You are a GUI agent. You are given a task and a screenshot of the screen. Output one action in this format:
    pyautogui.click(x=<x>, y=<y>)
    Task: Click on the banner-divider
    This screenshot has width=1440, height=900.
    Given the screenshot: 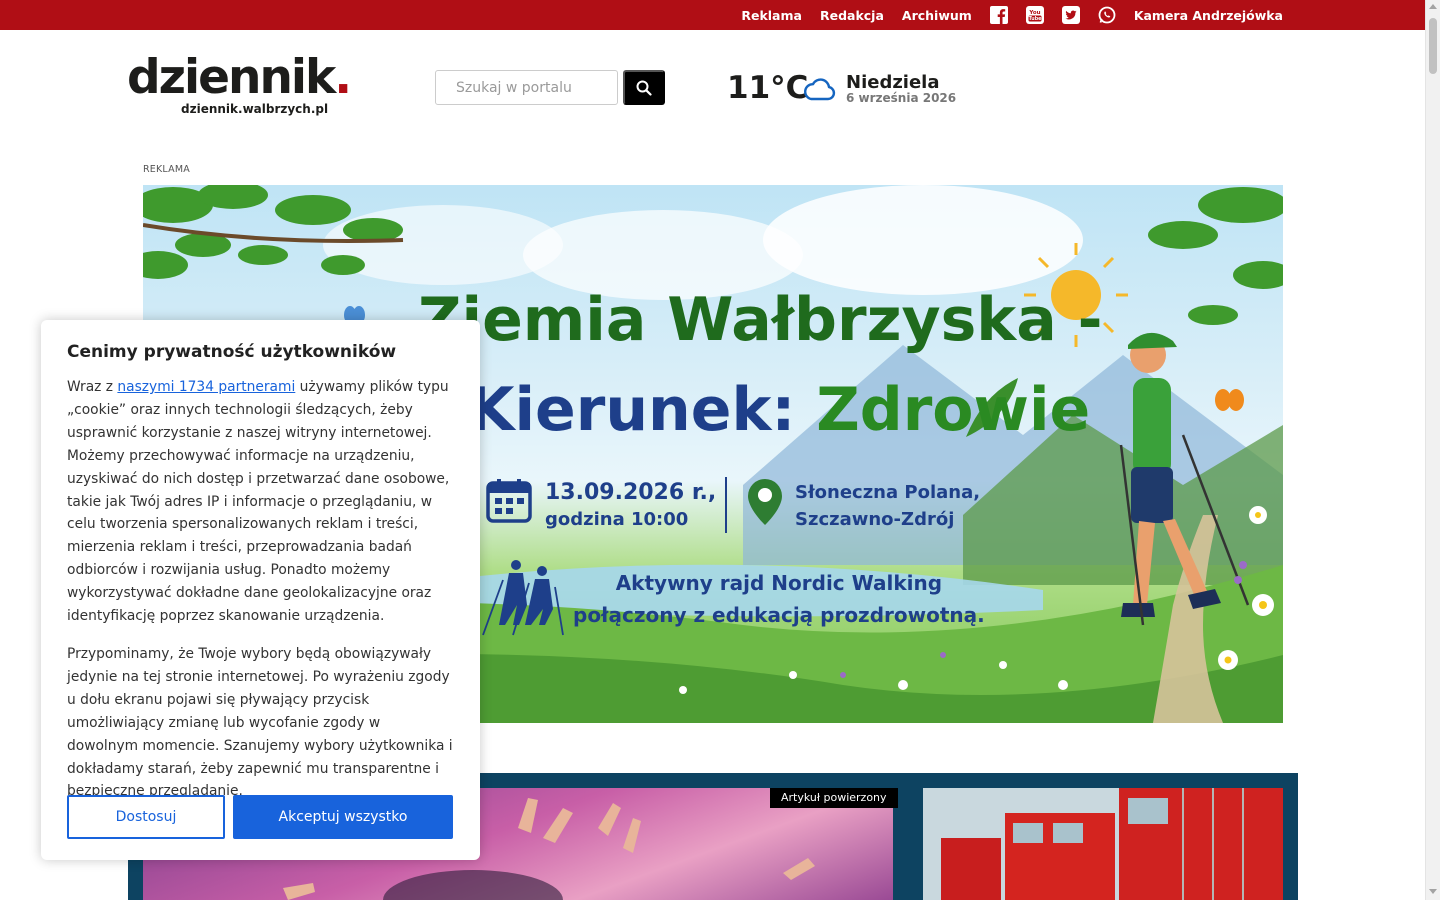 What is the action you would take?
    pyautogui.click(x=726, y=505)
    